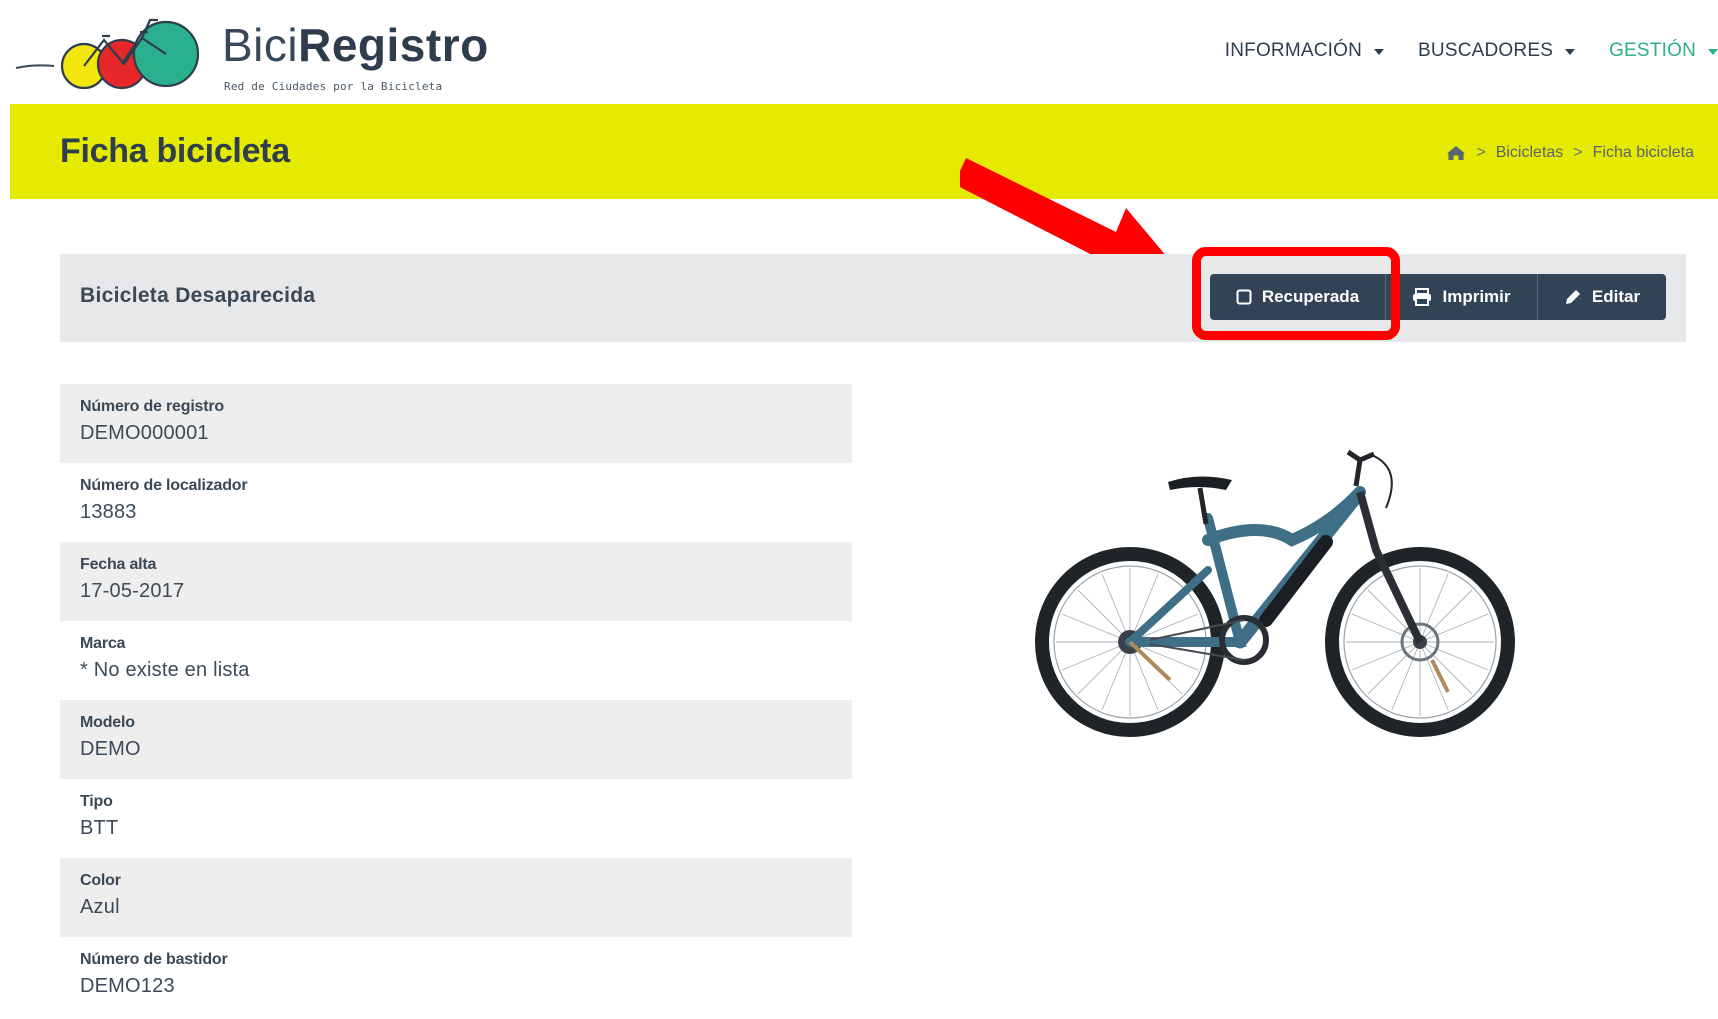 This screenshot has width=1718, height=1019. I want to click on detail-label: Marca, so click(103, 643).